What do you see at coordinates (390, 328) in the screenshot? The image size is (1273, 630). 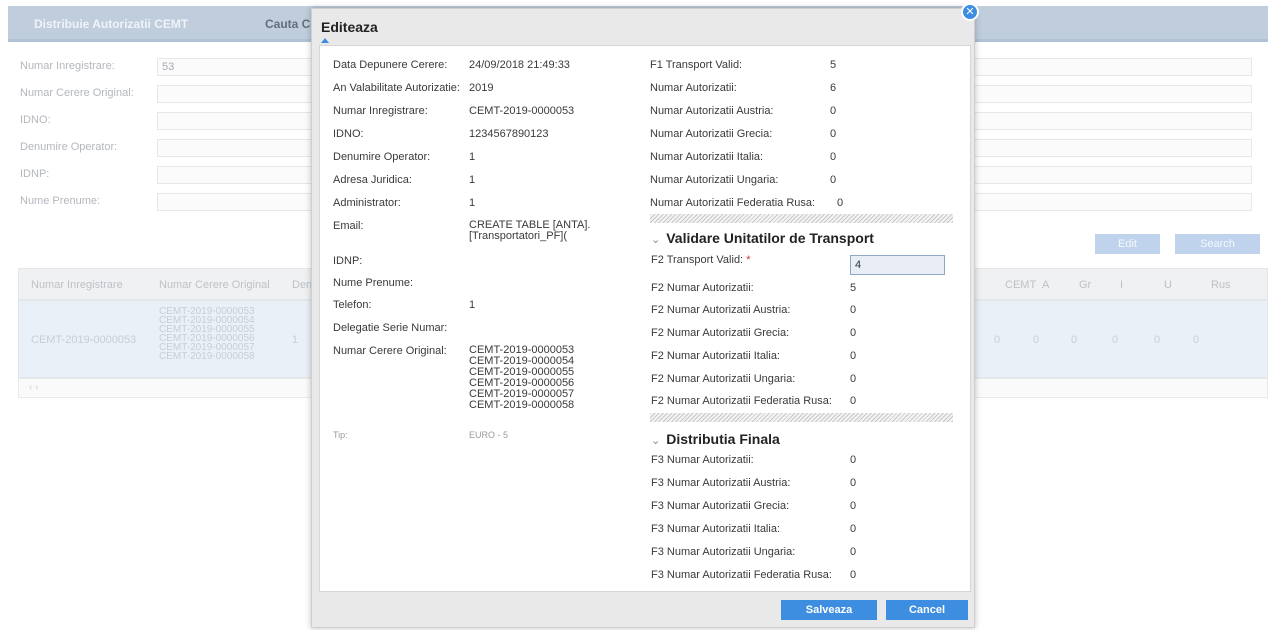 I see `label-delegatie: Delegatie Serie Numar:` at bounding box center [390, 328].